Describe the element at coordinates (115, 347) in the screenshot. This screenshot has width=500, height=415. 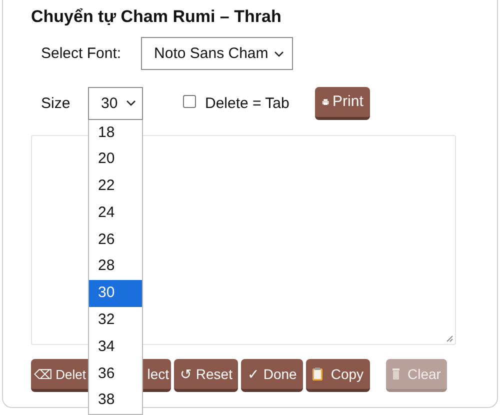
I see `size-option: 34` at that location.